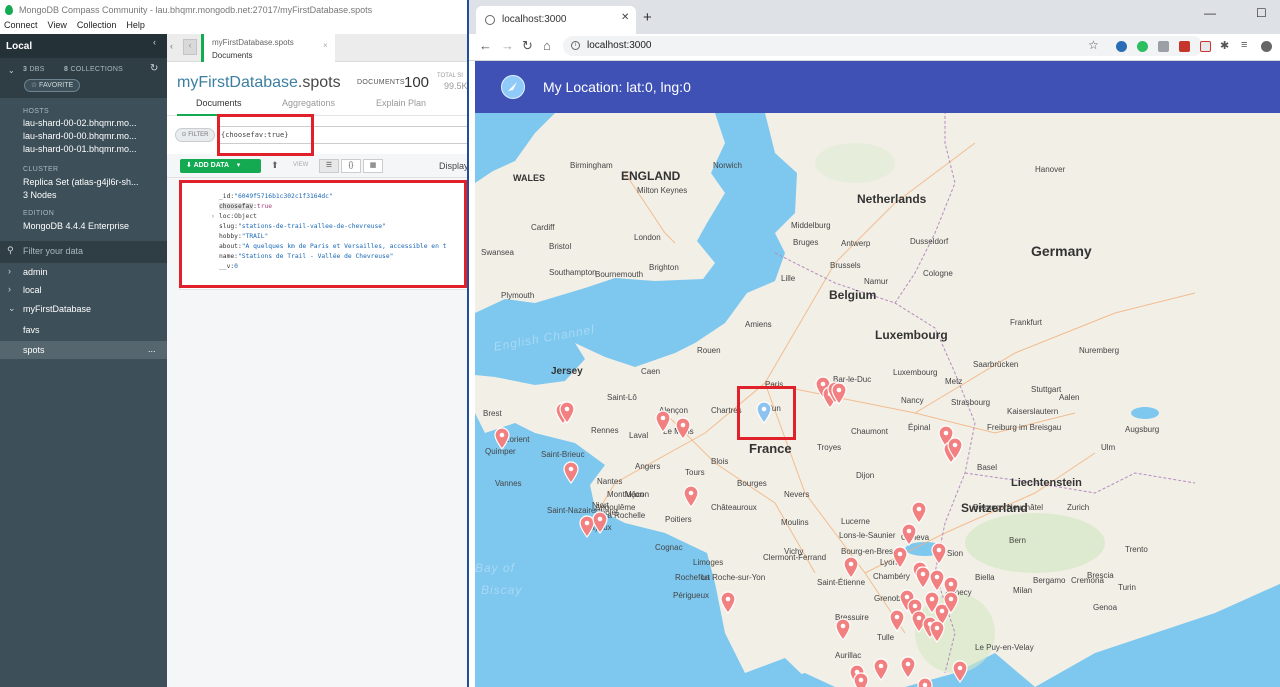 The width and height of the screenshot is (1280, 687). Describe the element at coordinates (52, 85) in the screenshot. I see `favorite-button: ☆ FAVORITE` at that location.